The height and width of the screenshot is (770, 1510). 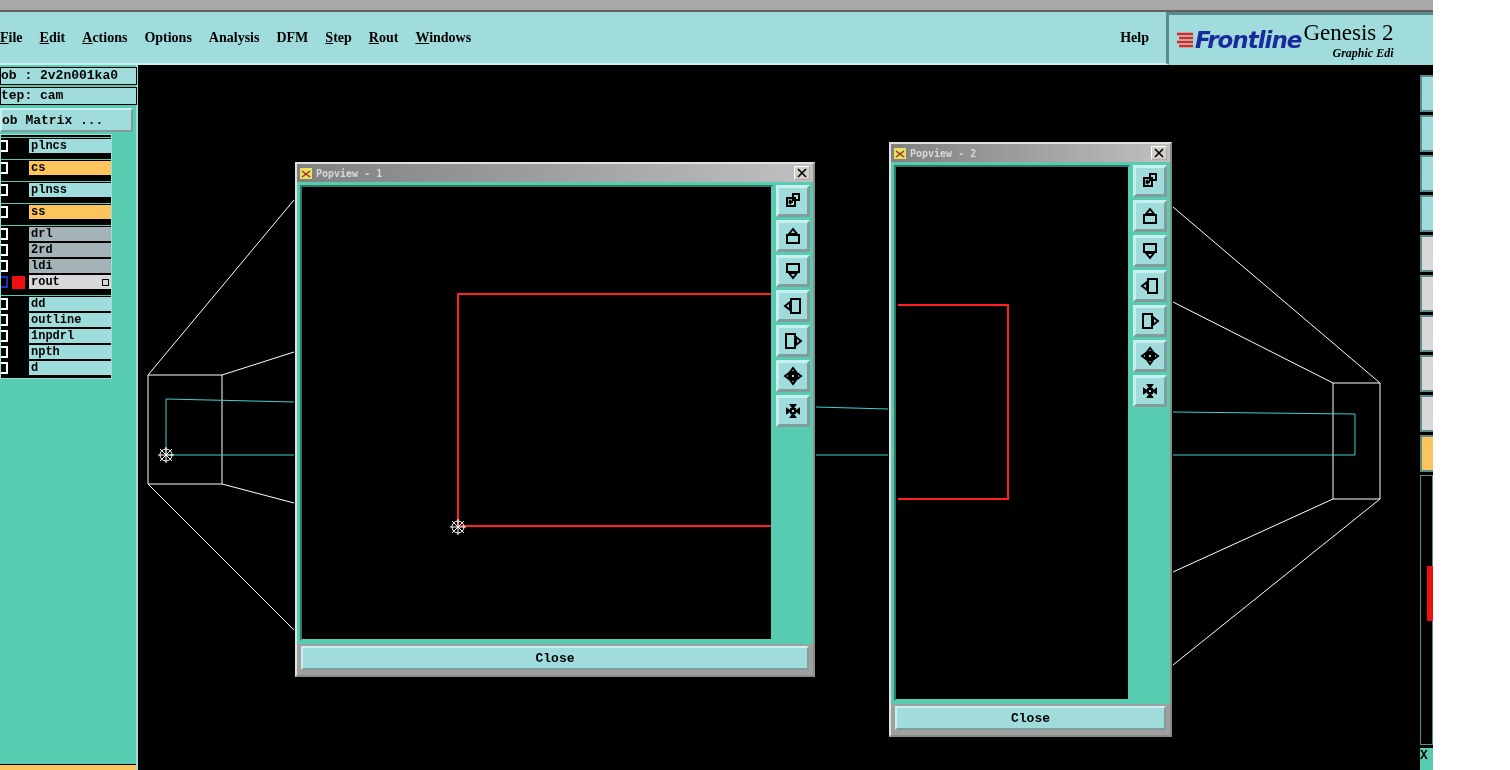 I want to click on layer-item: outline, so click(x=70, y=320).